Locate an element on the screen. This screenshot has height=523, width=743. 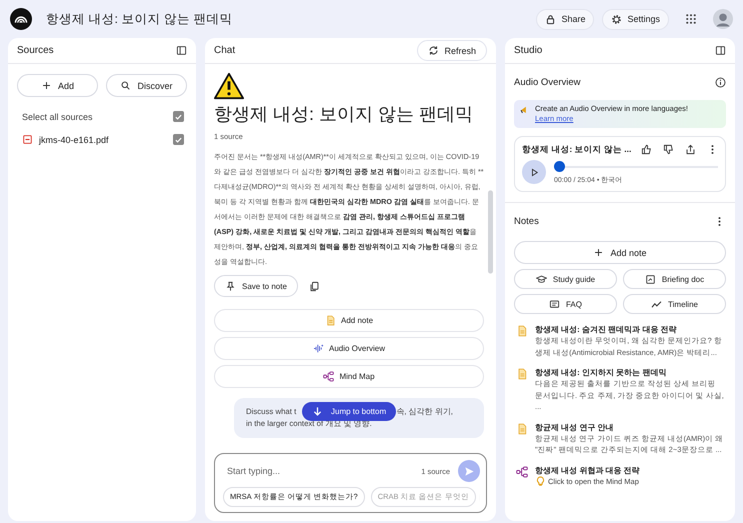
share-icon is located at coordinates (690, 149).